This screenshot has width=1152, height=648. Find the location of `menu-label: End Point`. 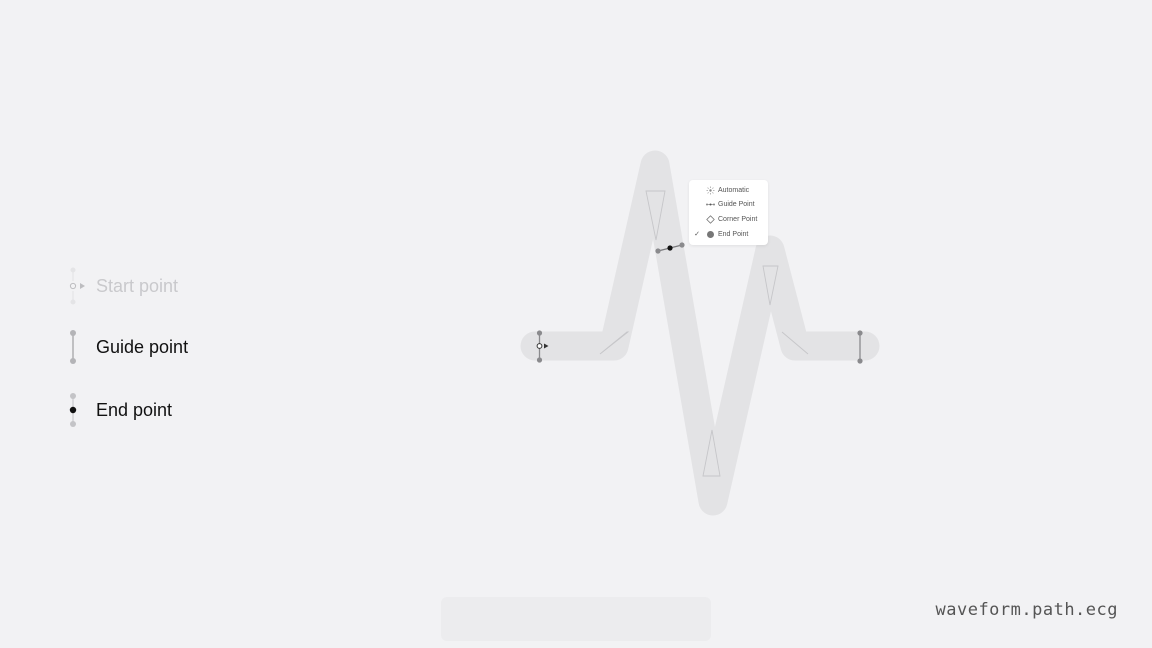

menu-label: End Point is located at coordinates (733, 234).